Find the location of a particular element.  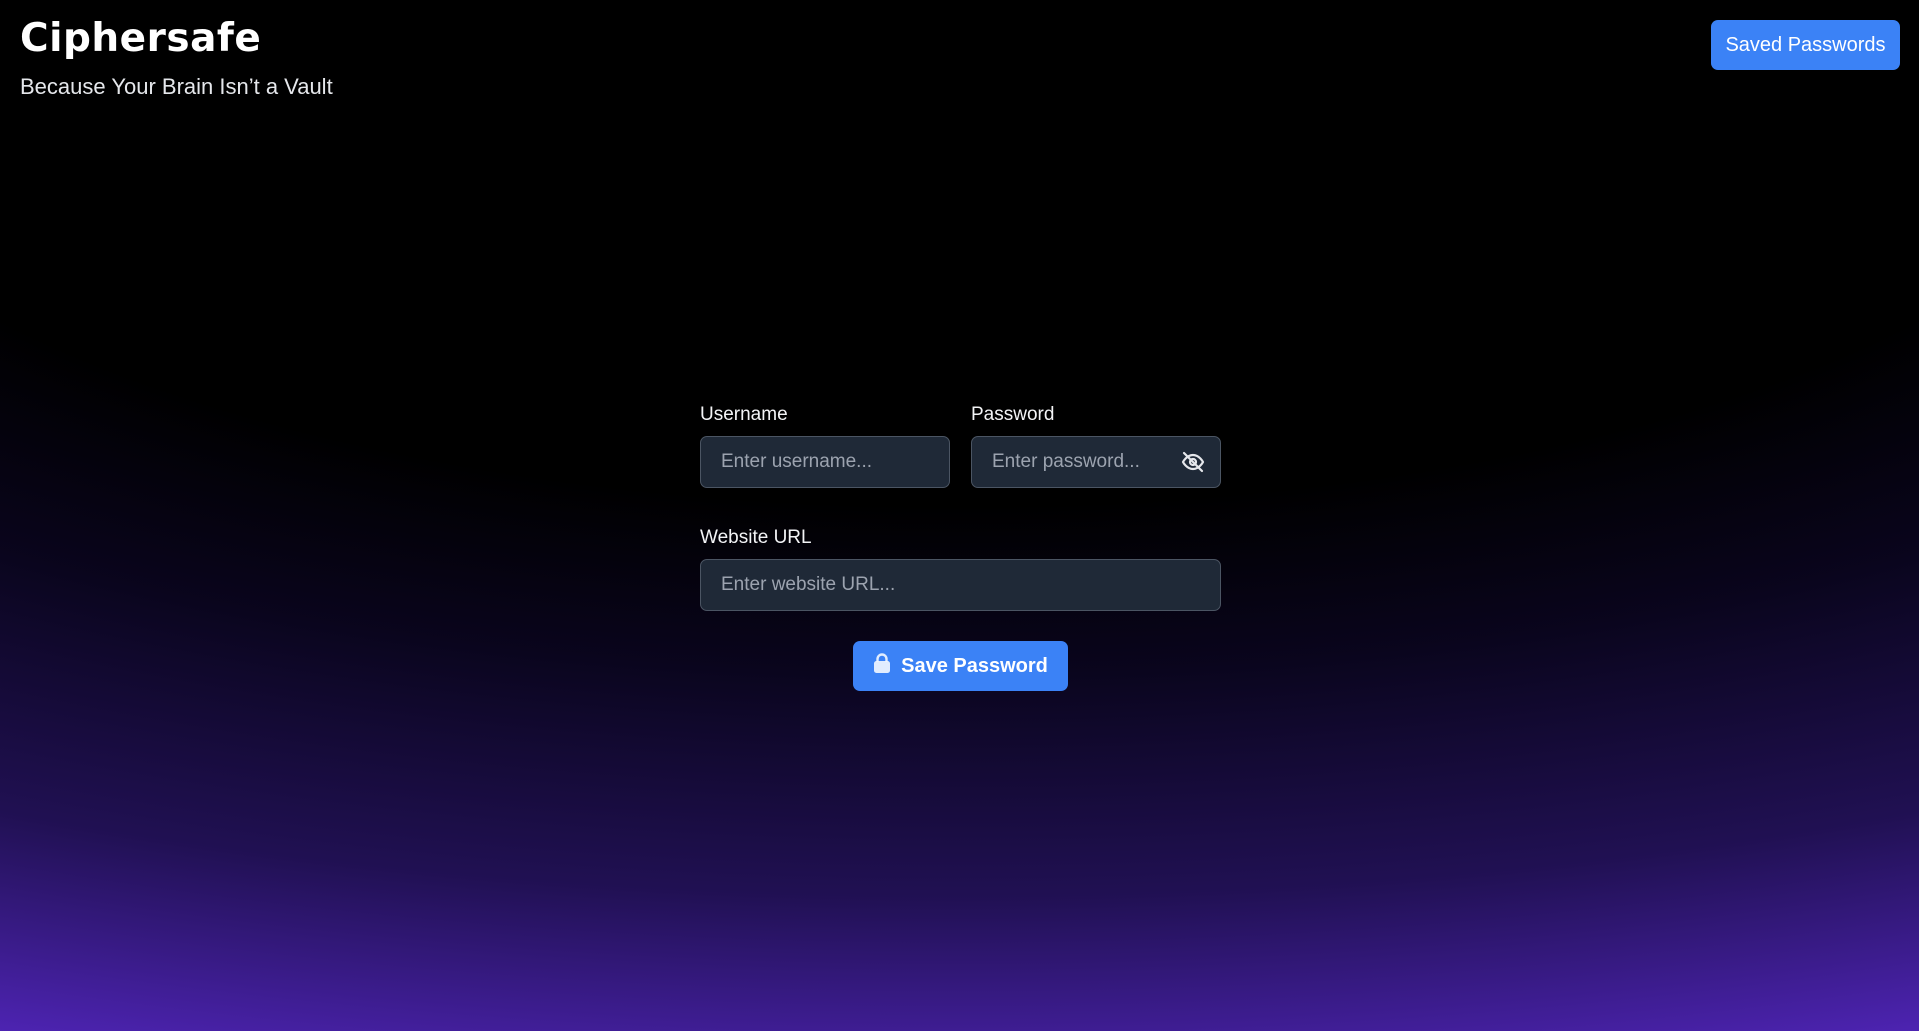

website-input is located at coordinates (960, 585).